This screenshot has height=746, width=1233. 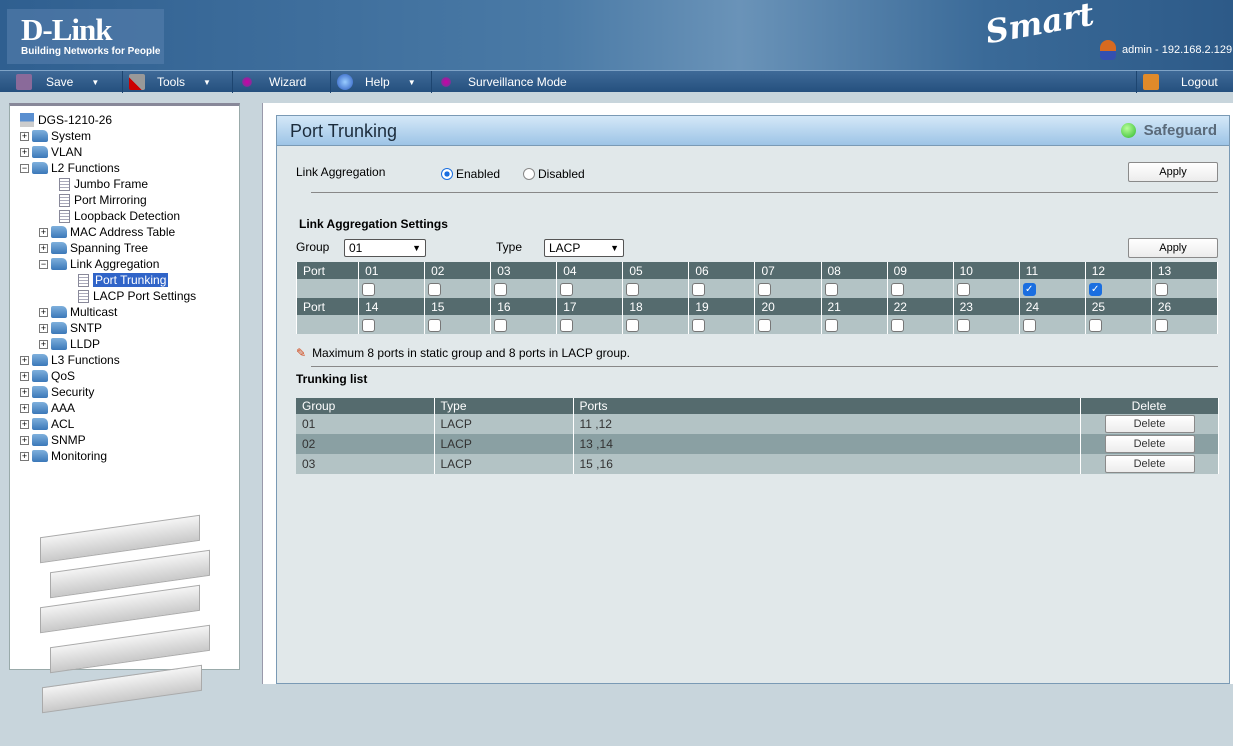 What do you see at coordinates (54, 82) in the screenshot?
I see `menu-save: Save ▼` at bounding box center [54, 82].